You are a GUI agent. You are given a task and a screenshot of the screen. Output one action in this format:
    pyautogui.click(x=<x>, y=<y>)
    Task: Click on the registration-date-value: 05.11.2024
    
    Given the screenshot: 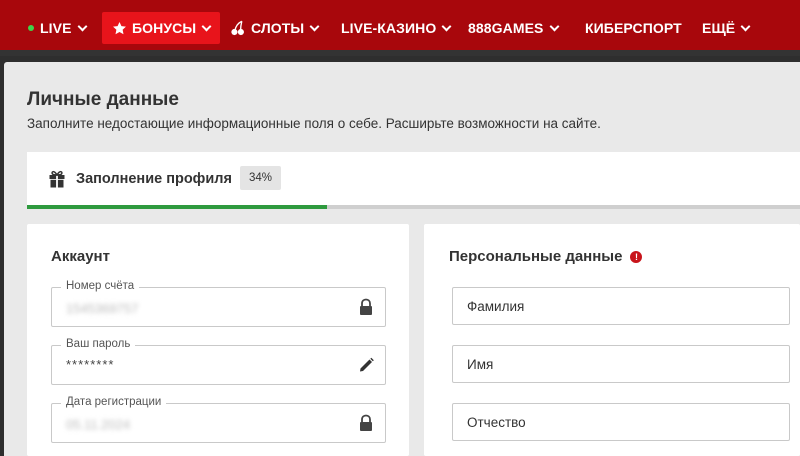 What is the action you would take?
    pyautogui.click(x=98, y=424)
    